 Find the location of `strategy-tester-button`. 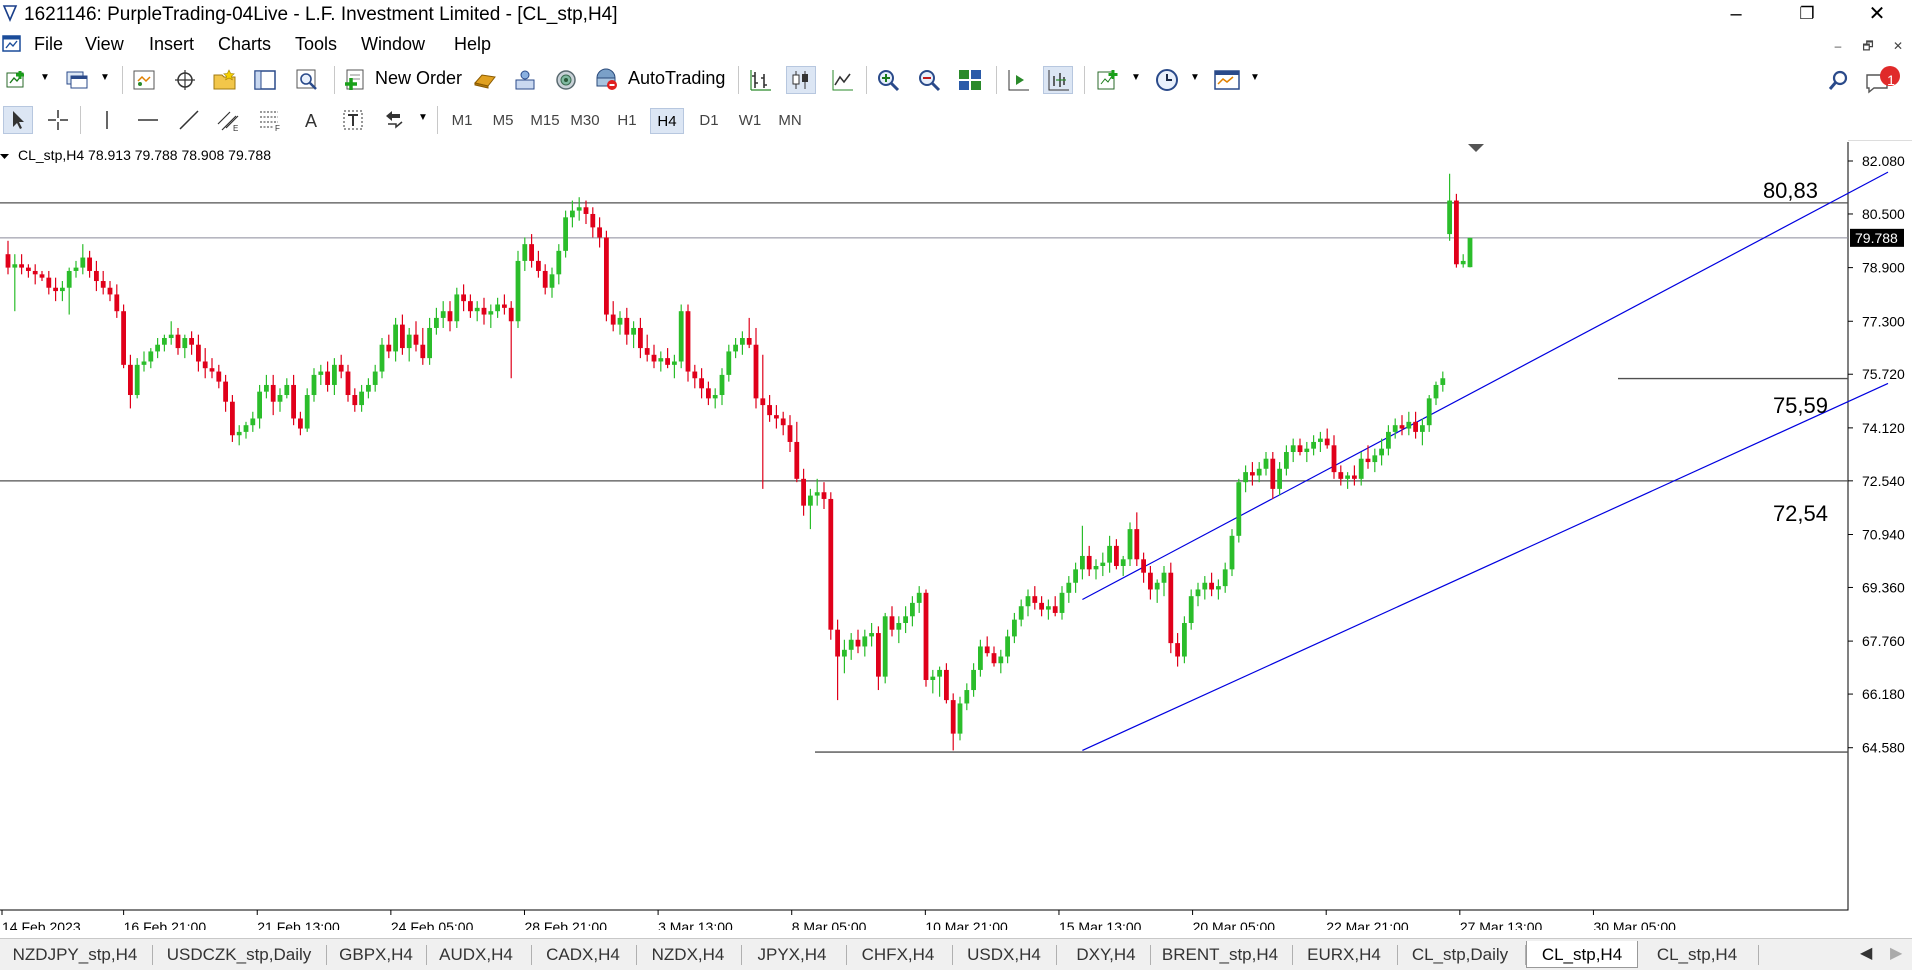

strategy-tester-button is located at coordinates (307, 80).